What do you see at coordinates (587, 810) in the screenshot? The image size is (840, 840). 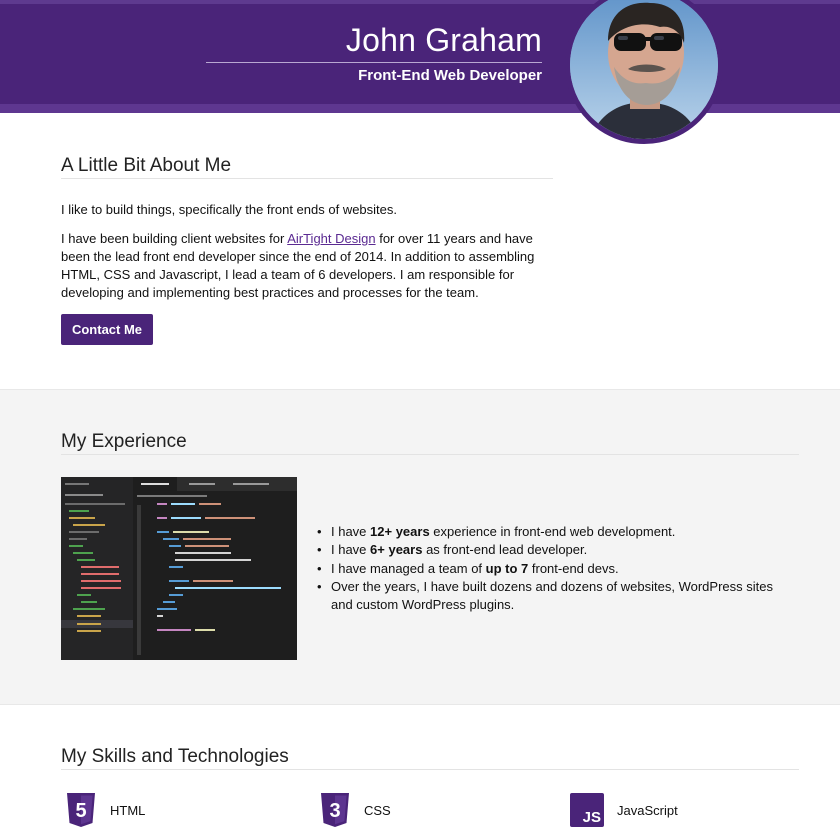 I see `javascript-icon: JS` at bounding box center [587, 810].